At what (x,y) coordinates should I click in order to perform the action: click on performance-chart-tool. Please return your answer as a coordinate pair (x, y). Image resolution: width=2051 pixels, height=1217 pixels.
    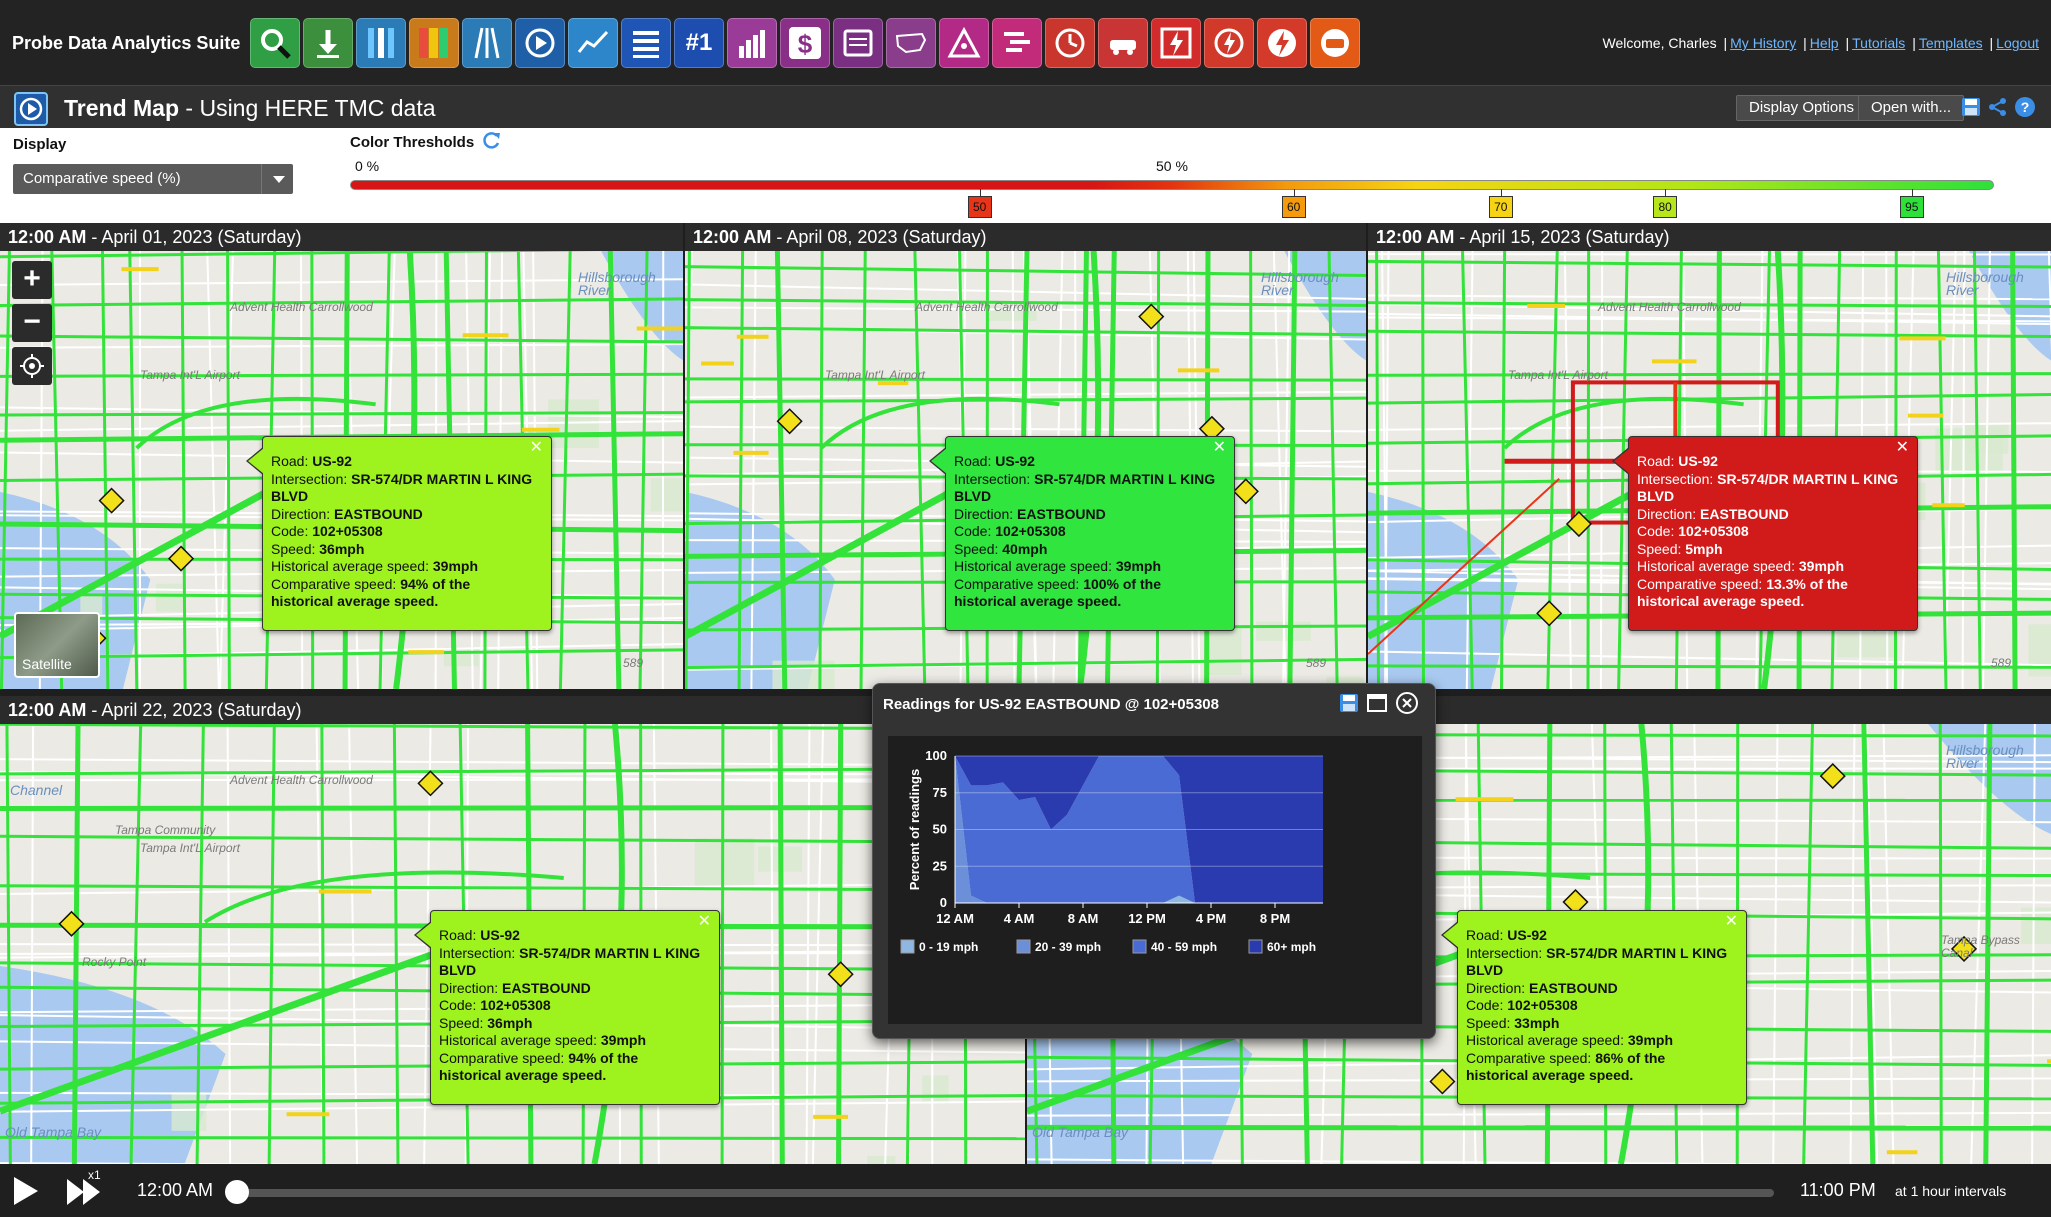
    Looking at the image, I should click on (593, 43).